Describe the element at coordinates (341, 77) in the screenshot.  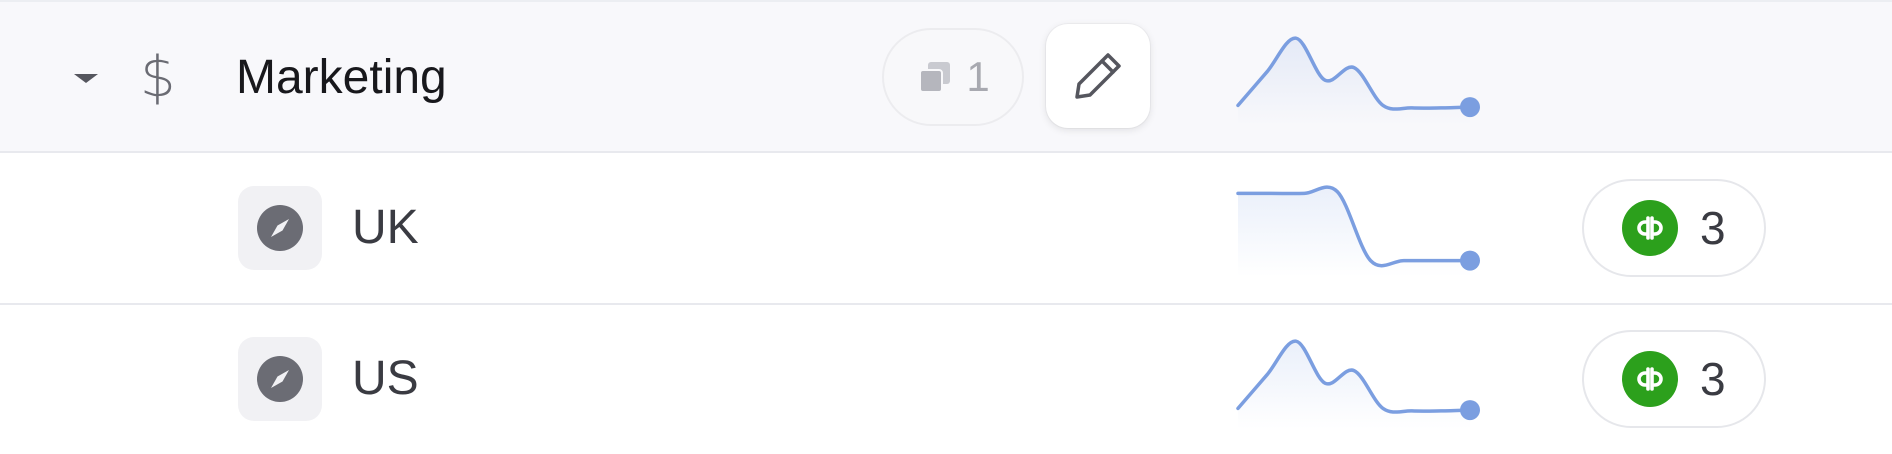
I see `group-title: Marketing` at that location.